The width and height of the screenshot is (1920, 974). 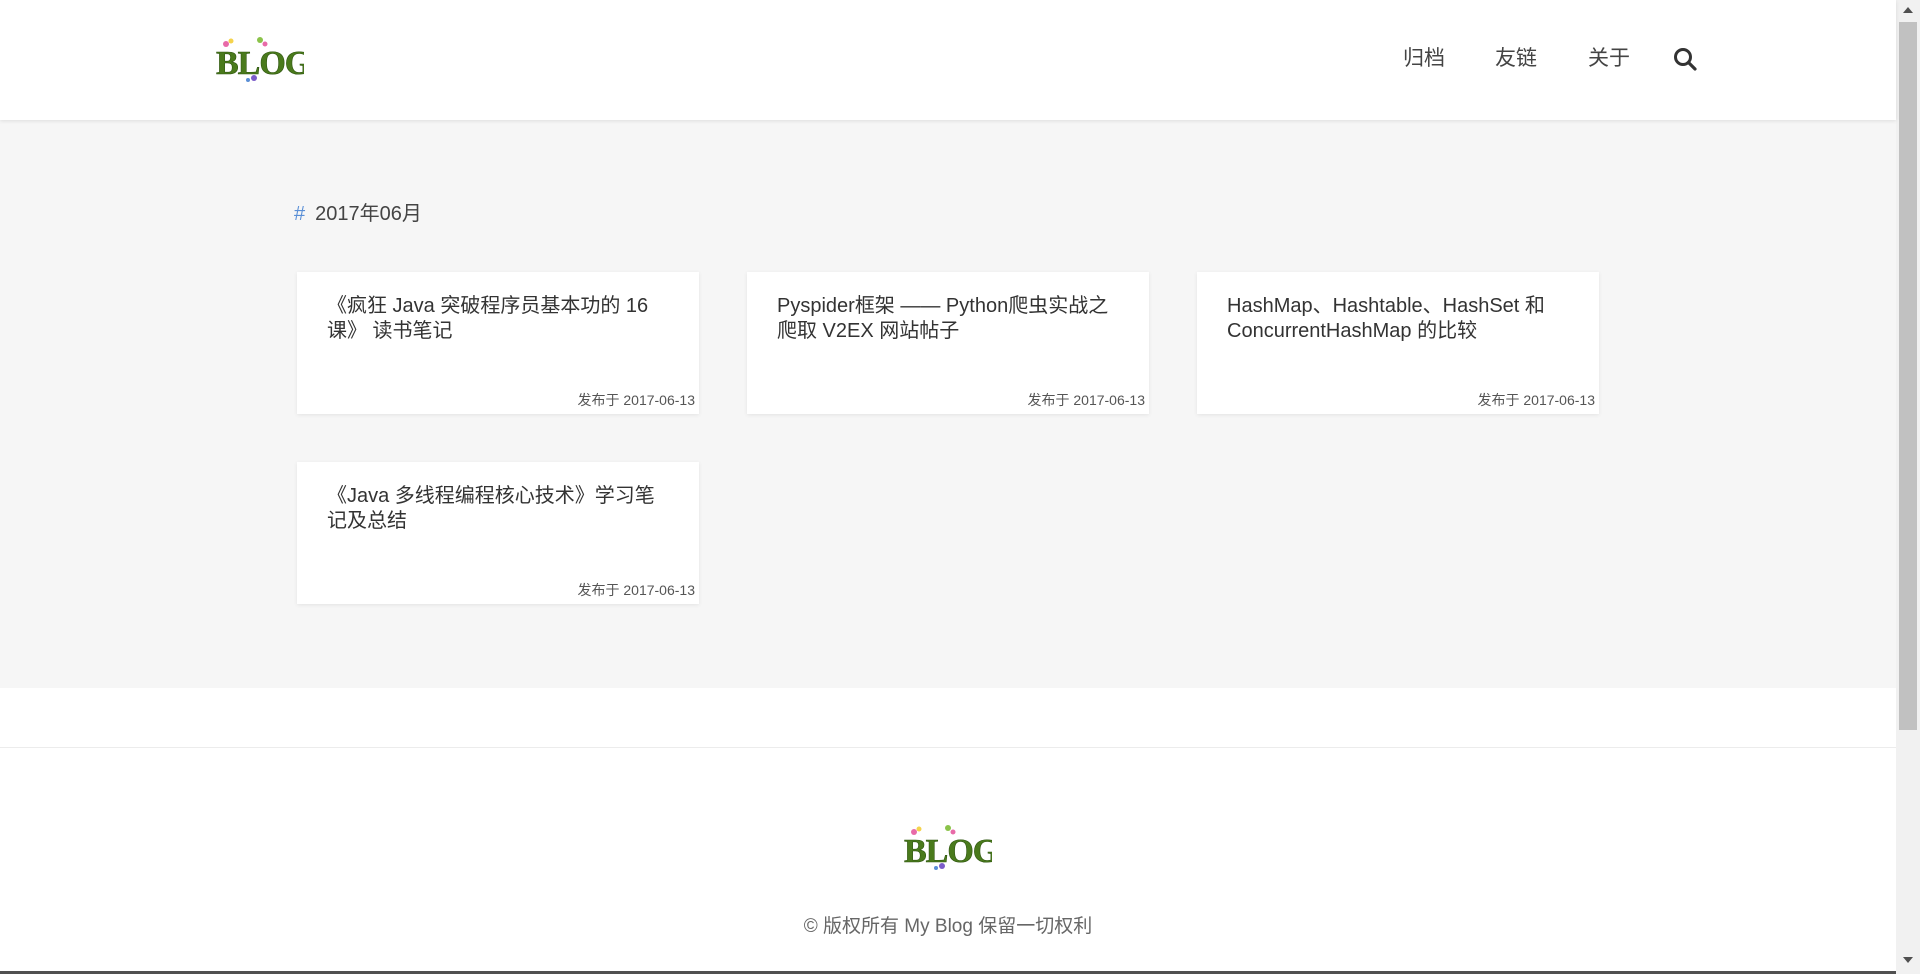 I want to click on site-header: BLOG 归档 友链 关于, so click(x=948, y=60).